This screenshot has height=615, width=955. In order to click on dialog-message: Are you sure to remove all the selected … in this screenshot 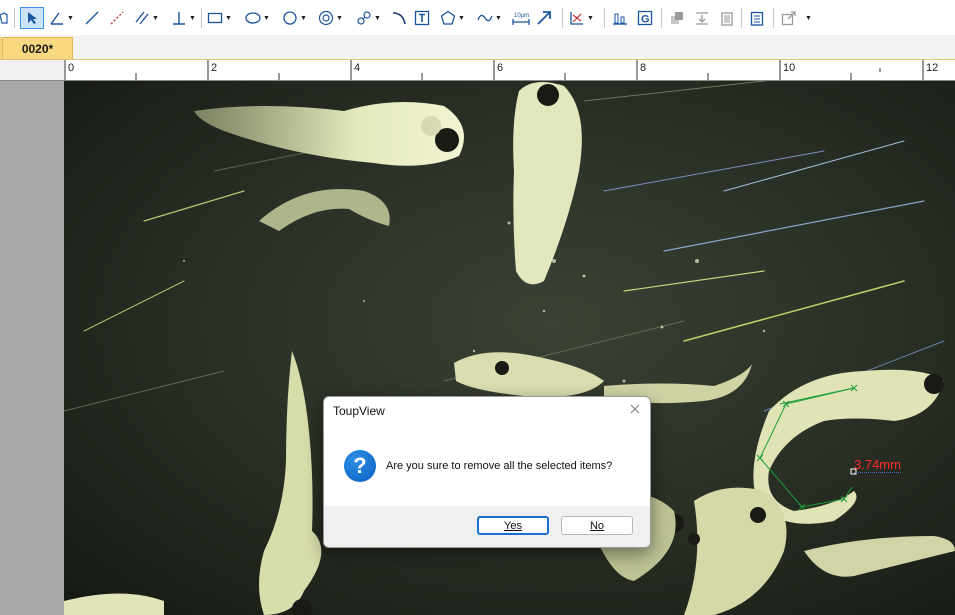, I will do `click(499, 466)`.